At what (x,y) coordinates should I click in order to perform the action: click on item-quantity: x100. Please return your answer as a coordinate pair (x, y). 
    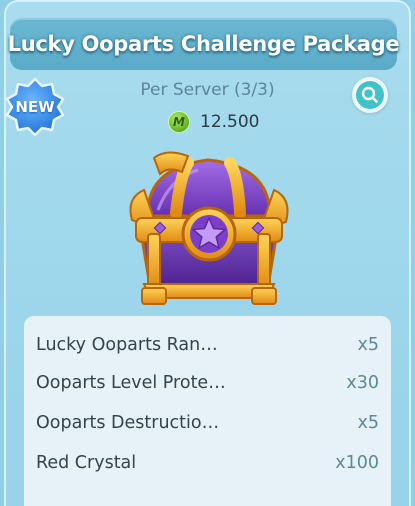
    Looking at the image, I should click on (357, 463).